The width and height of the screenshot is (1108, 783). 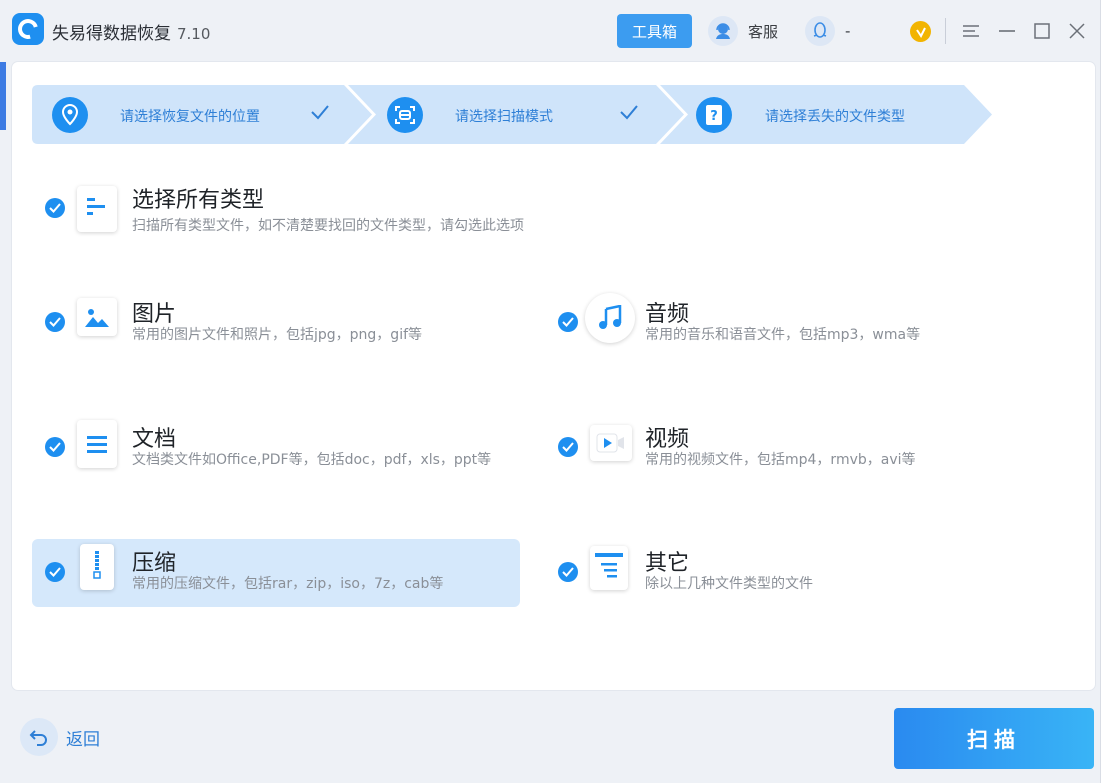 What do you see at coordinates (276, 324) in the screenshot?
I see `option-images: 图片 常用的图片文件和照片，包括jpg，png，gif等` at bounding box center [276, 324].